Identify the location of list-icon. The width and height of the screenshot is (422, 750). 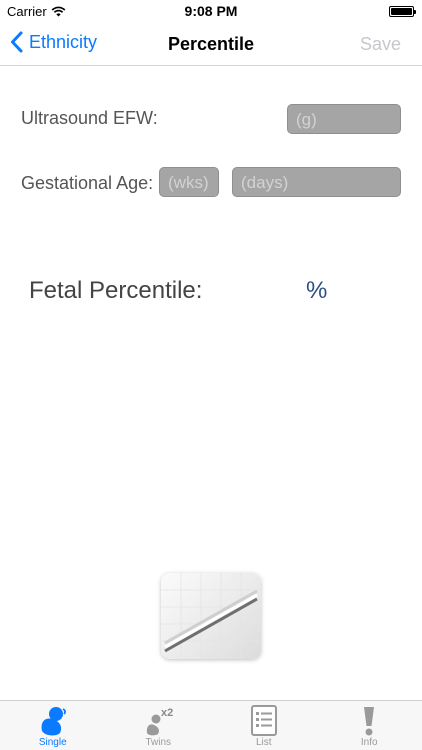
(263, 720).